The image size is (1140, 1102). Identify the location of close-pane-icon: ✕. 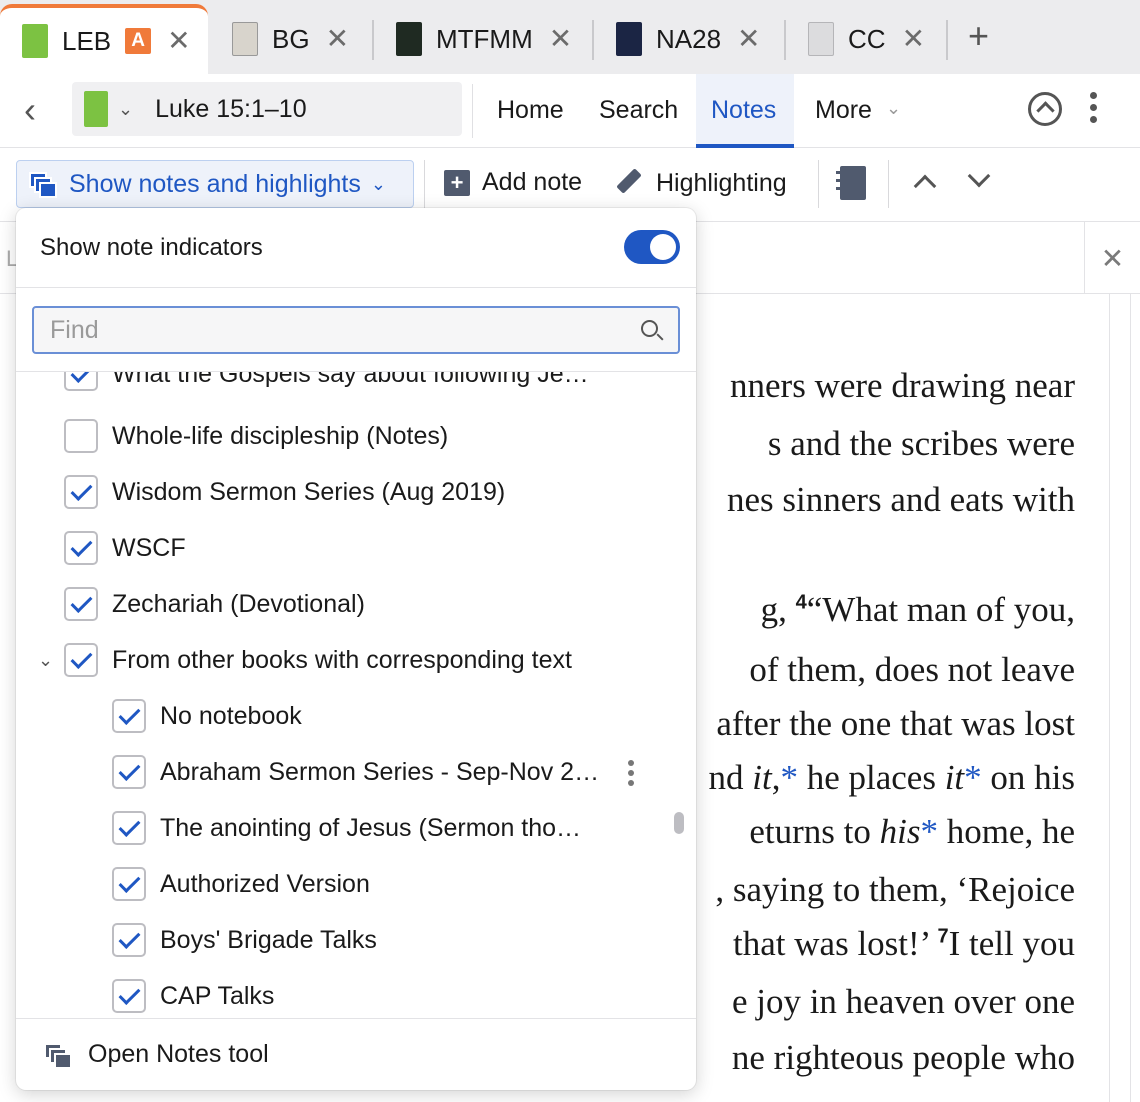
(1112, 258).